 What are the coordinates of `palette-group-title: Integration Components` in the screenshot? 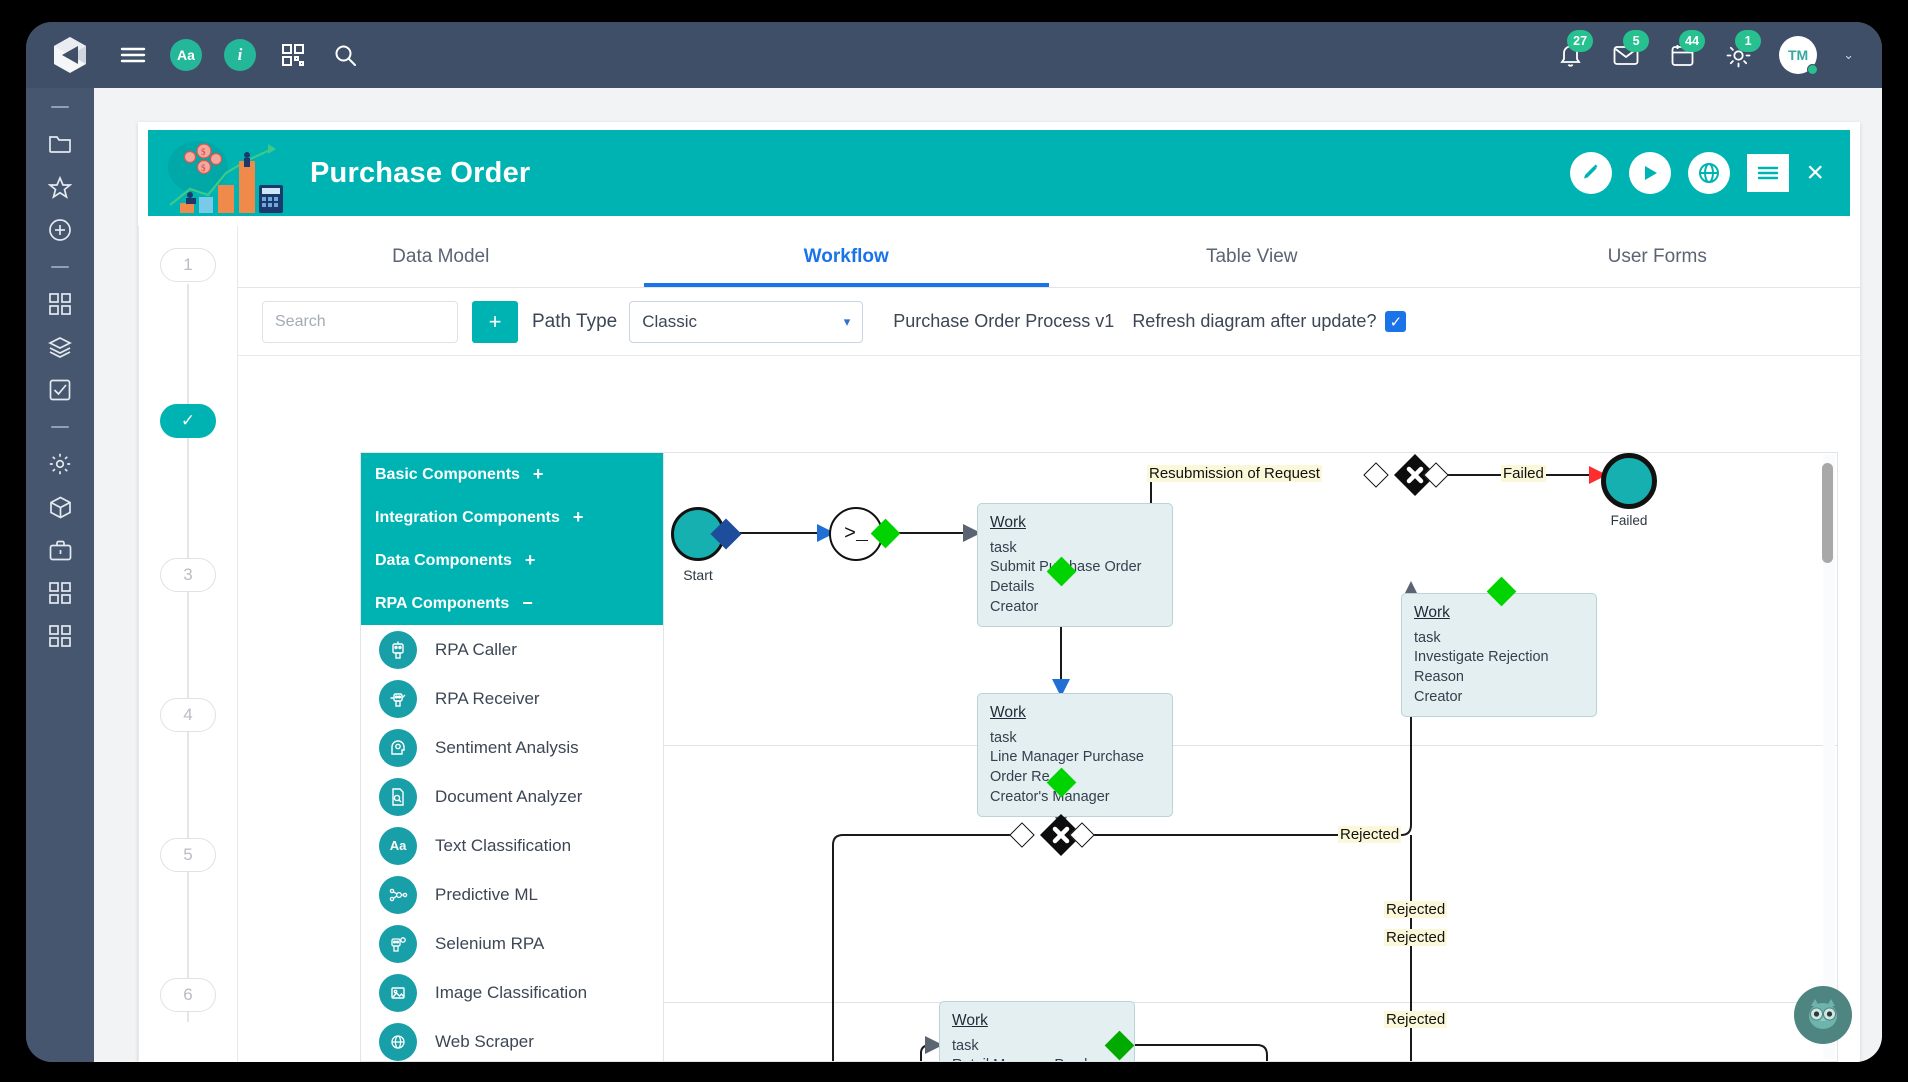 It's located at (467, 517).